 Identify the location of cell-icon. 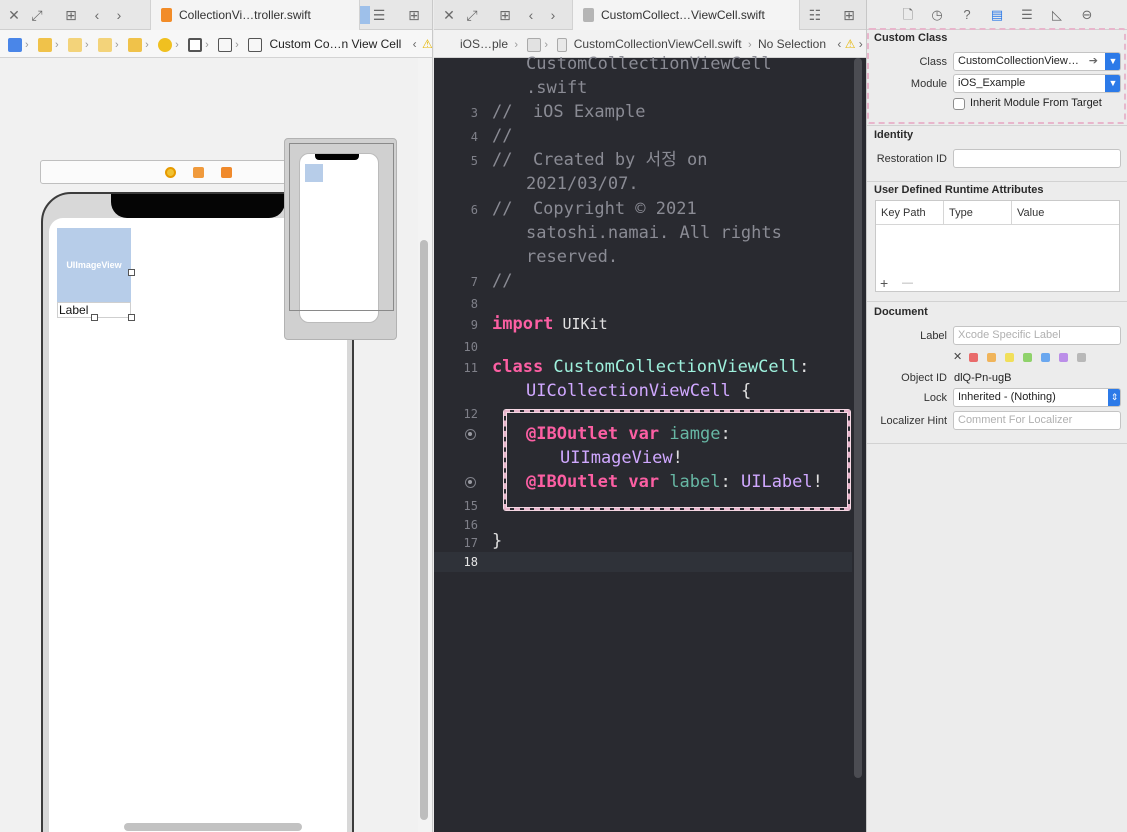
(255, 44).